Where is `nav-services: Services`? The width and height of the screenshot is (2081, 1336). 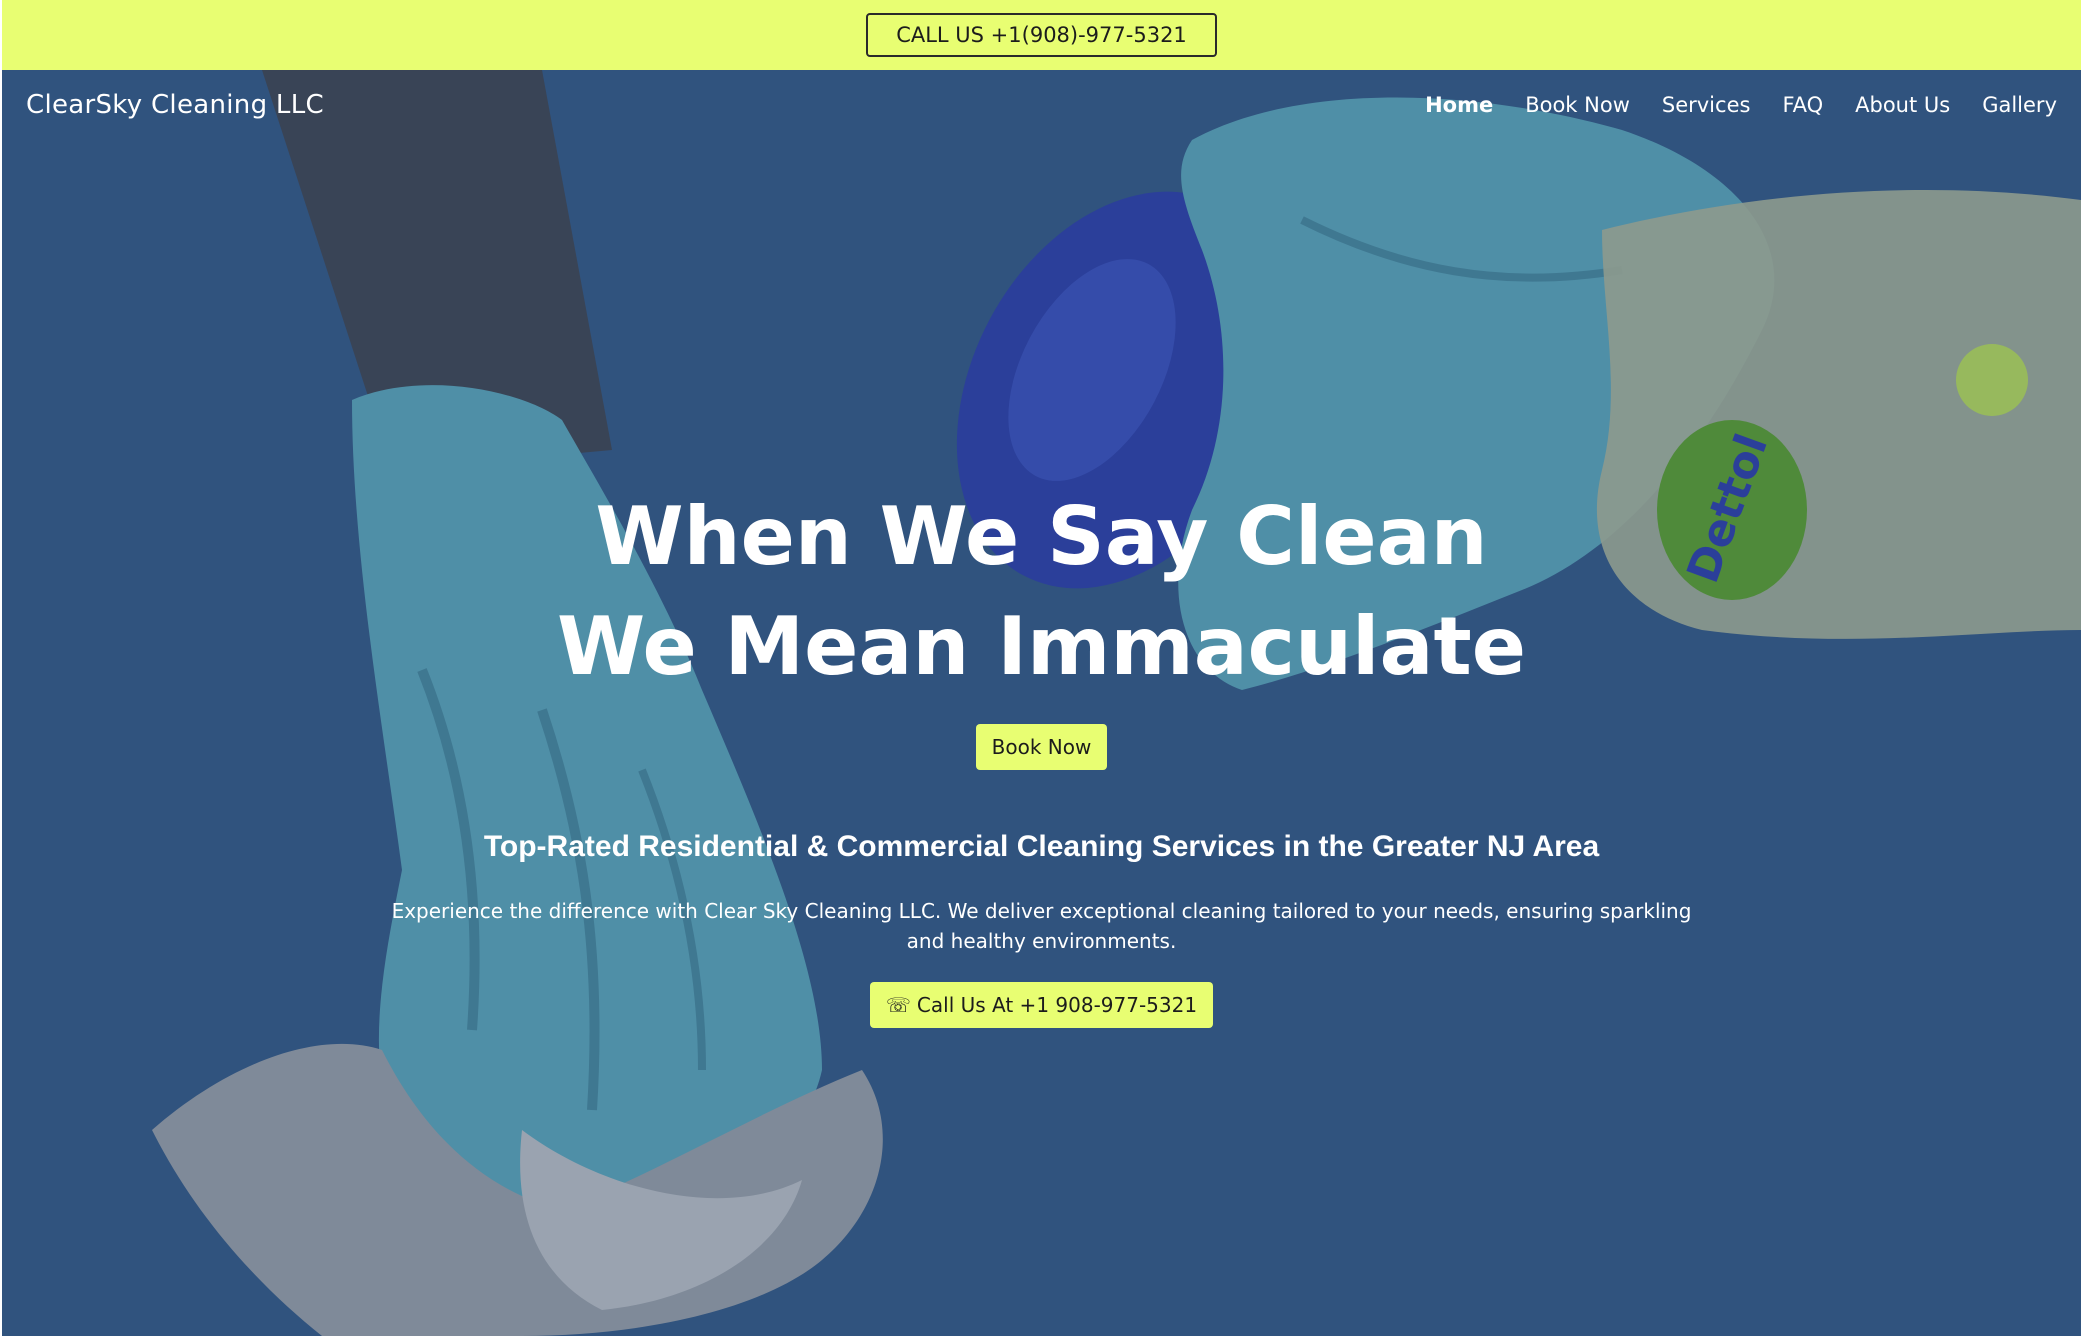 nav-services: Services is located at coordinates (1706, 105).